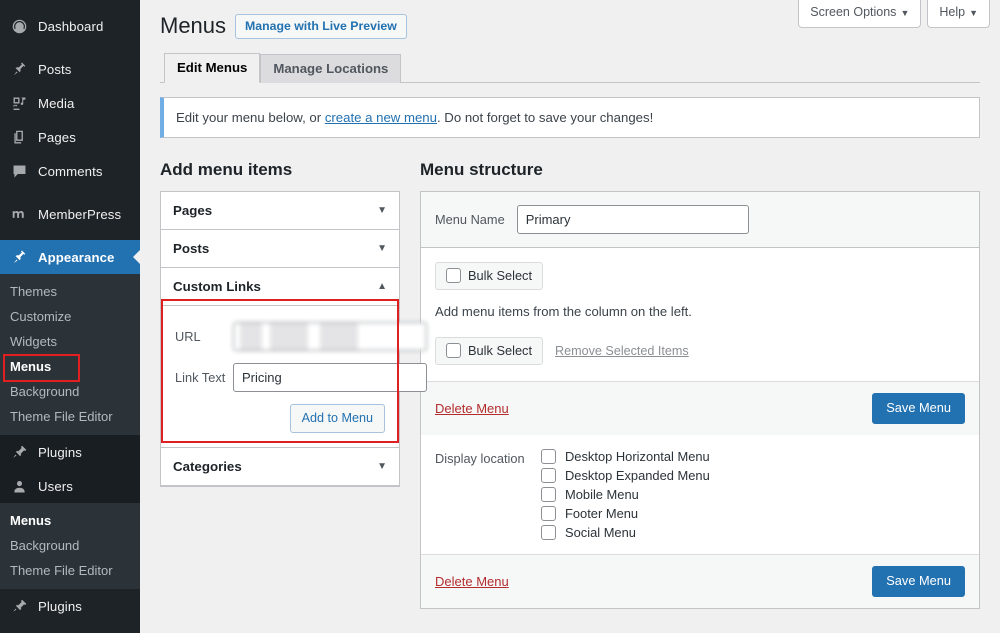 This screenshot has width=1000, height=633. I want to click on sidebar-item-plugins-2: Plugins, so click(70, 606).